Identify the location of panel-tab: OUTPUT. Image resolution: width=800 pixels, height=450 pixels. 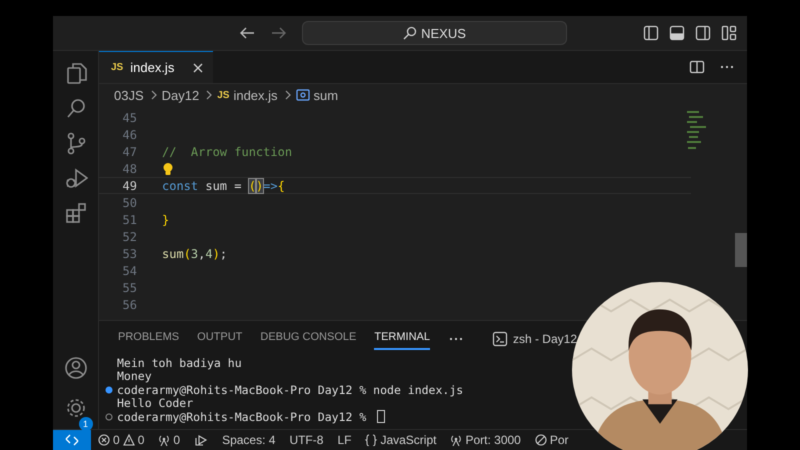
(219, 338).